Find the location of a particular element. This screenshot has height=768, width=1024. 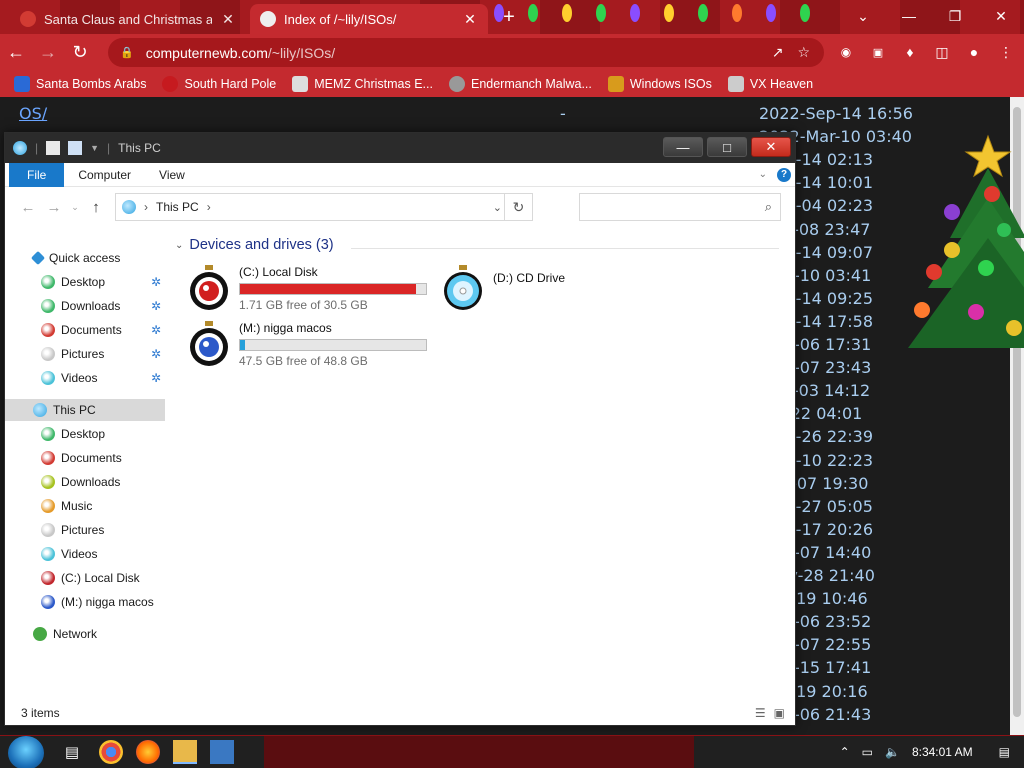

chrome-icon is located at coordinates (111, 752).